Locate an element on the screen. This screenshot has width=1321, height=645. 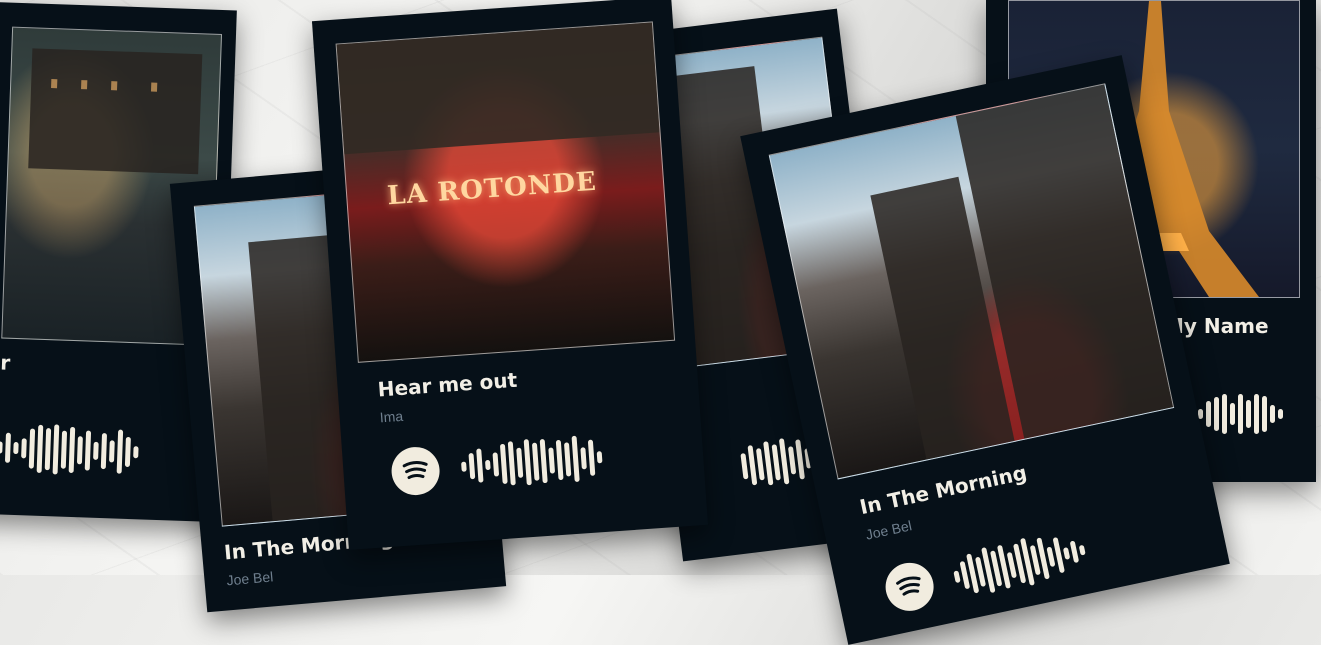
cafe-sign: LA ROTONDE is located at coordinates (492, 189).